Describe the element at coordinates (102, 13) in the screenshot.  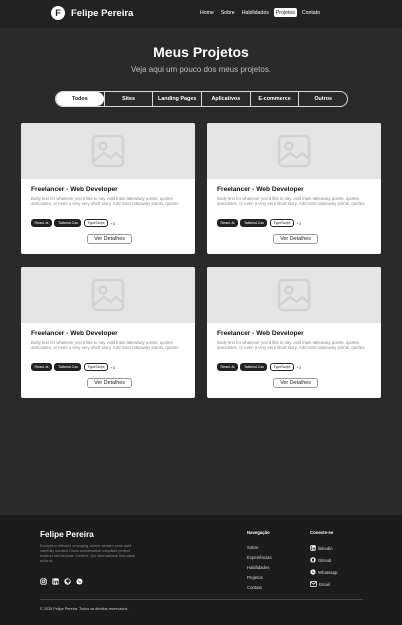
I see `brand-name: Felipe Pereira` at that location.